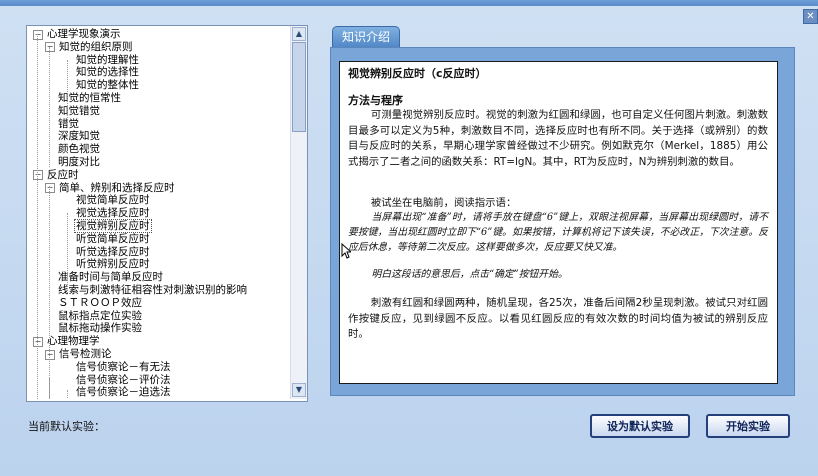  Describe the element at coordinates (66, 426) in the screenshot. I see `current-default-experiment-label: 当前默认实验：` at that location.